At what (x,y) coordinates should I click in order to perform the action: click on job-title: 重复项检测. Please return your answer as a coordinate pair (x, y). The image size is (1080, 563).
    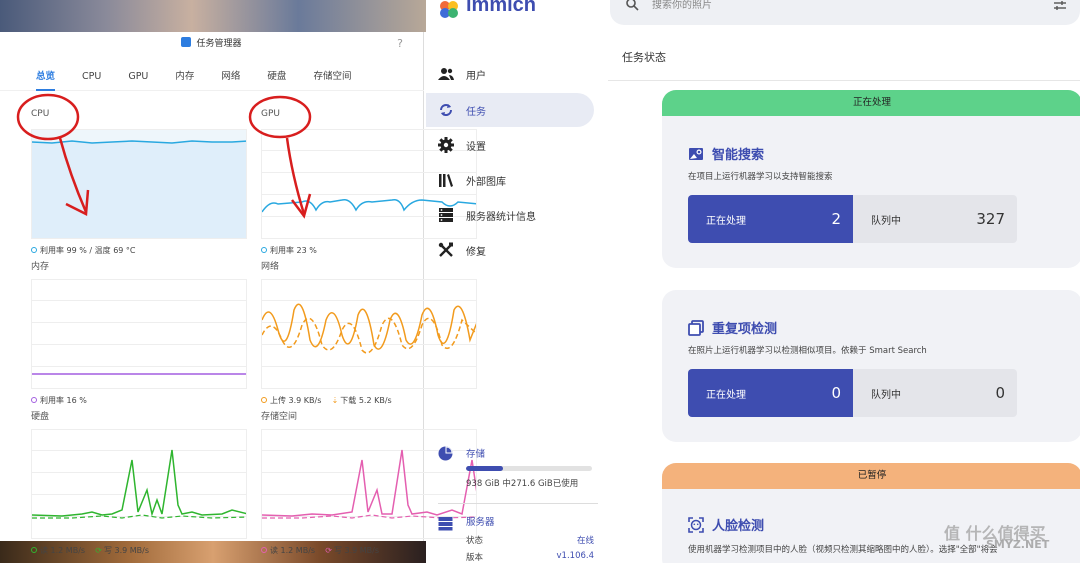
    Looking at the image, I should click on (732, 327).